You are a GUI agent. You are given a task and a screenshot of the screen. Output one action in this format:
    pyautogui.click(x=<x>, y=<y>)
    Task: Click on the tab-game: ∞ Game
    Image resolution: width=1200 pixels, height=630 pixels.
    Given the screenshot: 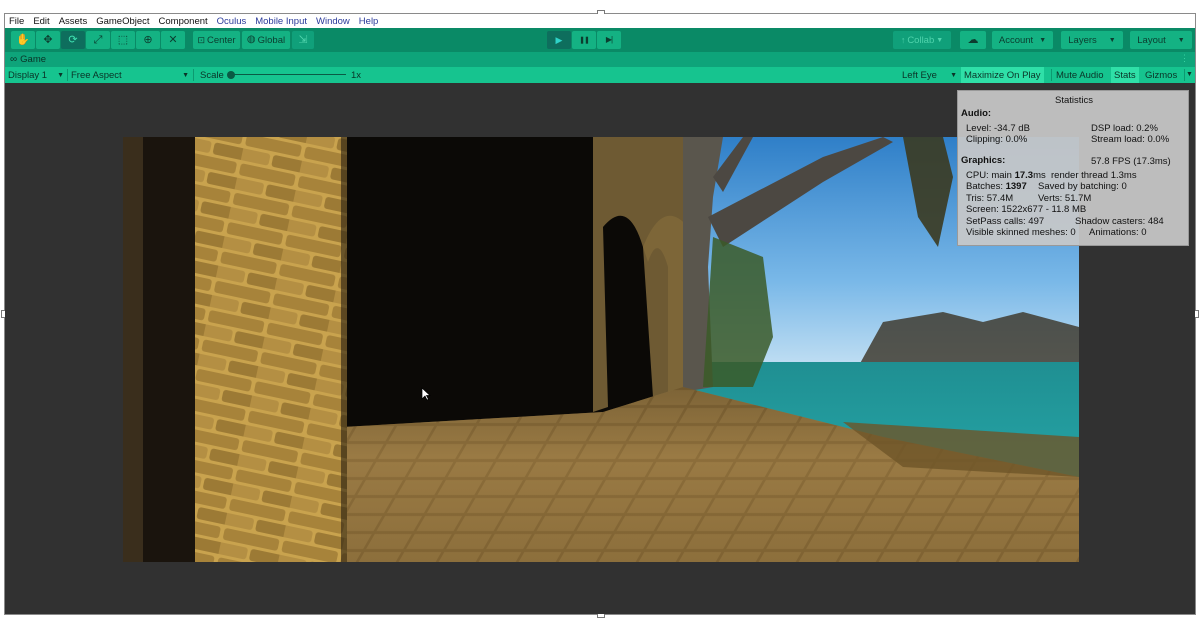 What is the action you would take?
    pyautogui.click(x=25, y=59)
    